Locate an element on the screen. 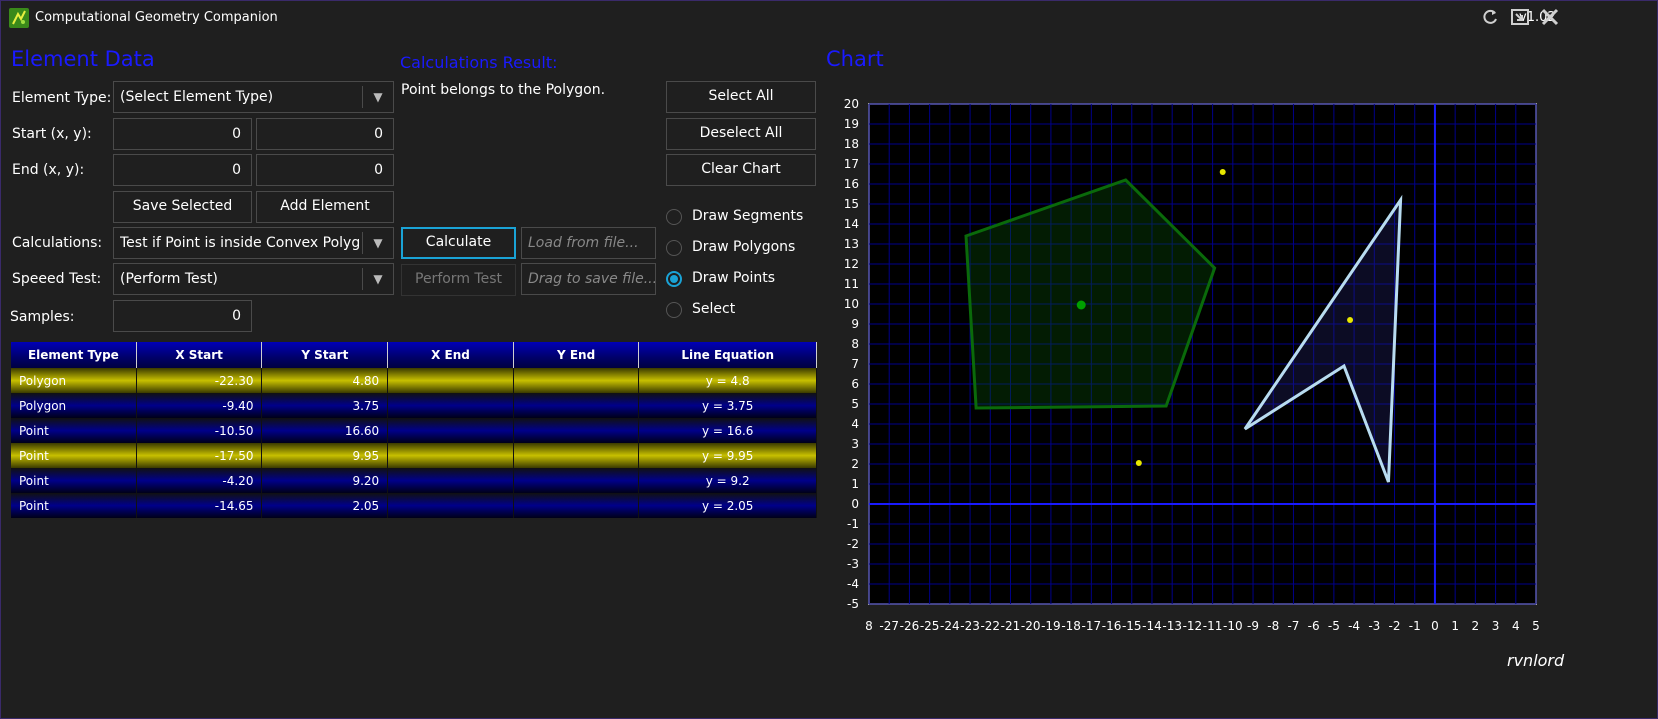  close-icon is located at coordinates (1550, 18).